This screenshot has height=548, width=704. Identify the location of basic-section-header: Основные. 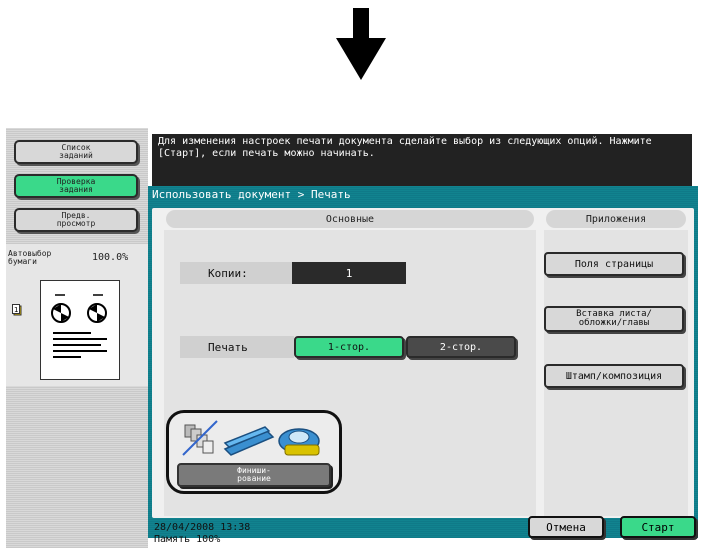
(350, 219).